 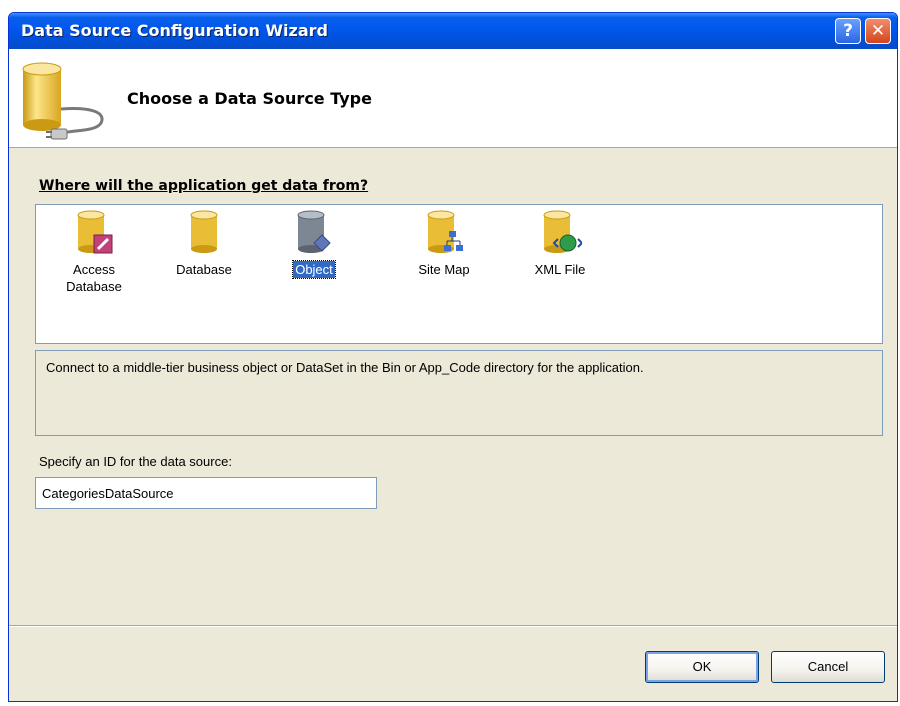 What do you see at coordinates (206, 493) in the screenshot?
I see `data-source-id-input` at bounding box center [206, 493].